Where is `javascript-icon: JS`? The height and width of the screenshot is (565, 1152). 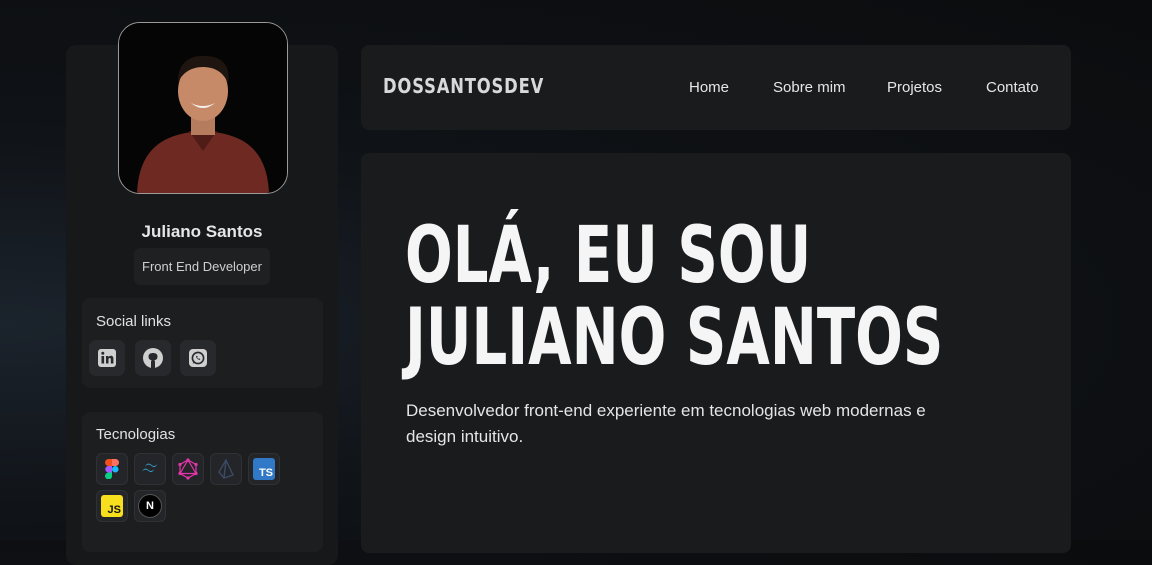
javascript-icon: JS is located at coordinates (112, 506).